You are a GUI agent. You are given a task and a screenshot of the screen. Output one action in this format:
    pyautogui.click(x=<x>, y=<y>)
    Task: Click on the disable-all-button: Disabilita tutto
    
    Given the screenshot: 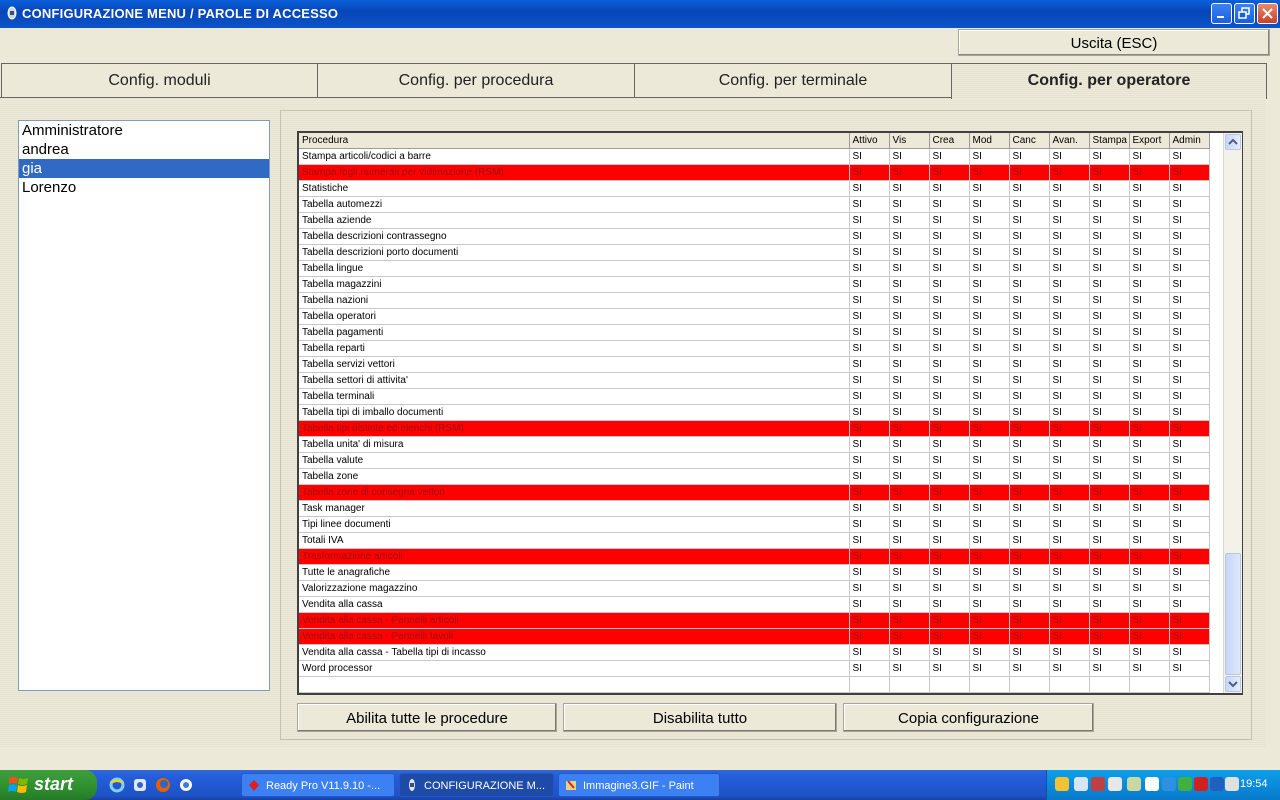 What is the action you would take?
    pyautogui.click(x=700, y=717)
    